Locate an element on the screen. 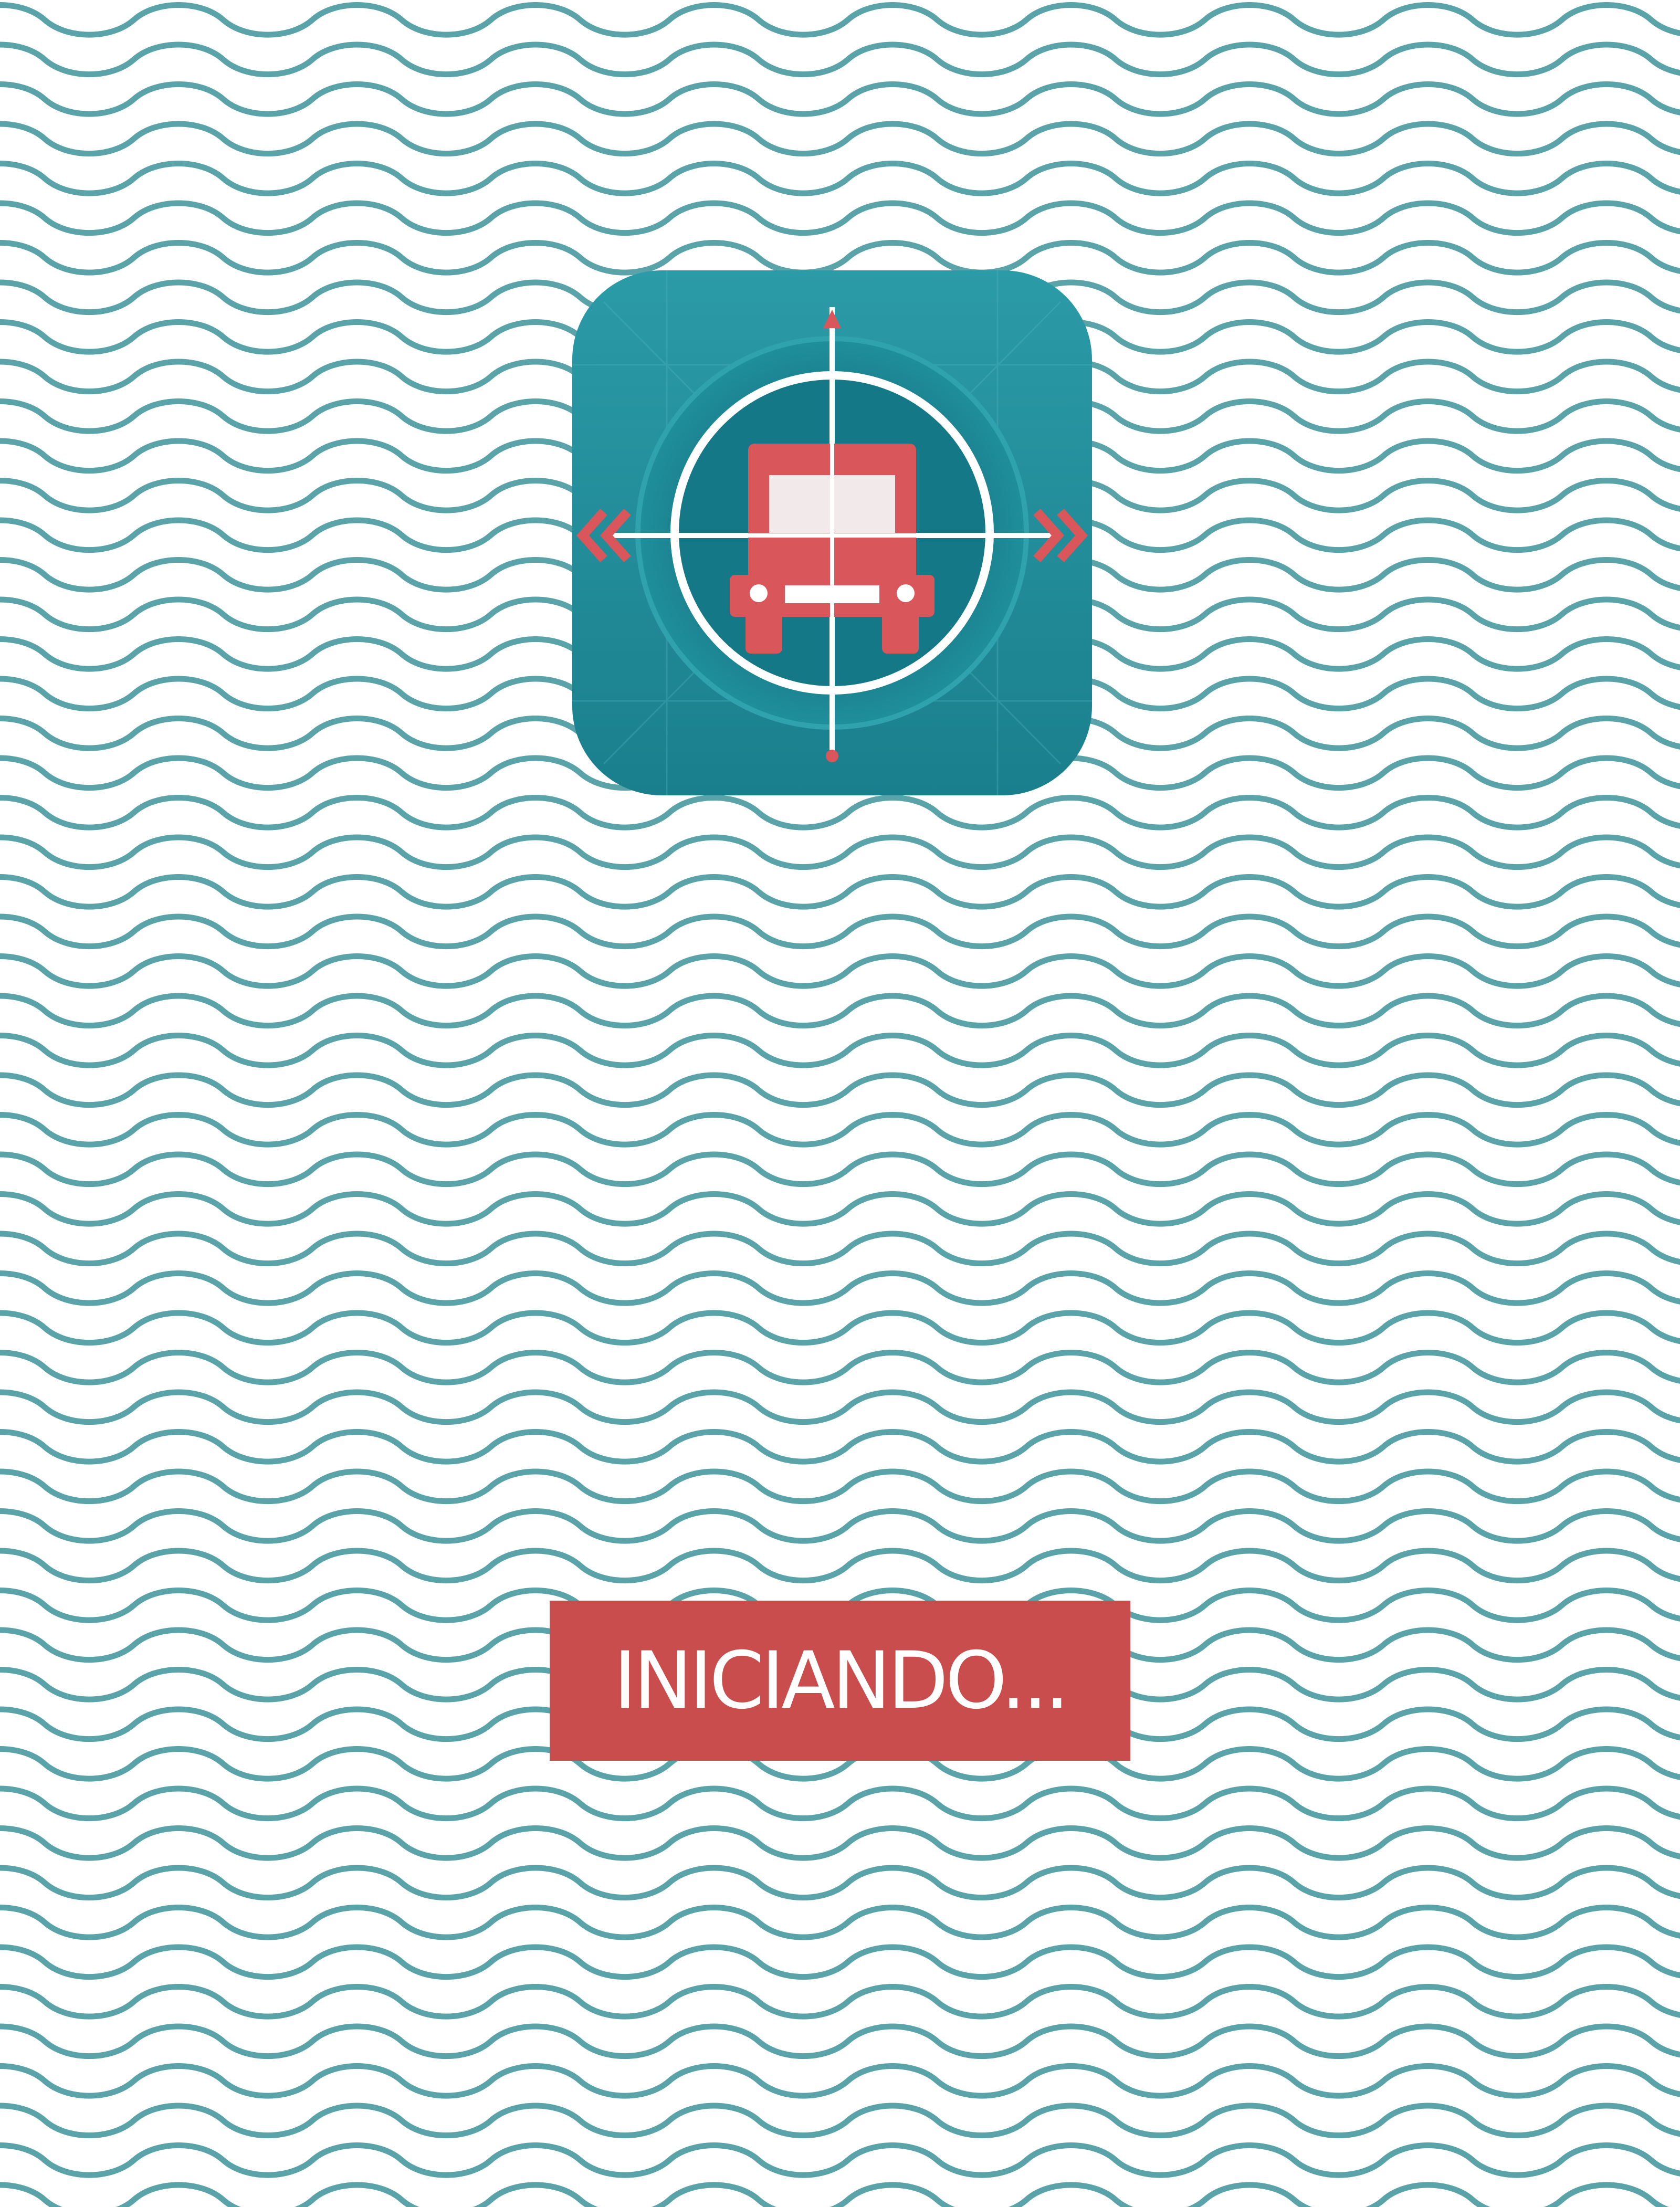 This screenshot has height=2207, width=1680. ambulance-crosshair-icon is located at coordinates (832, 532).